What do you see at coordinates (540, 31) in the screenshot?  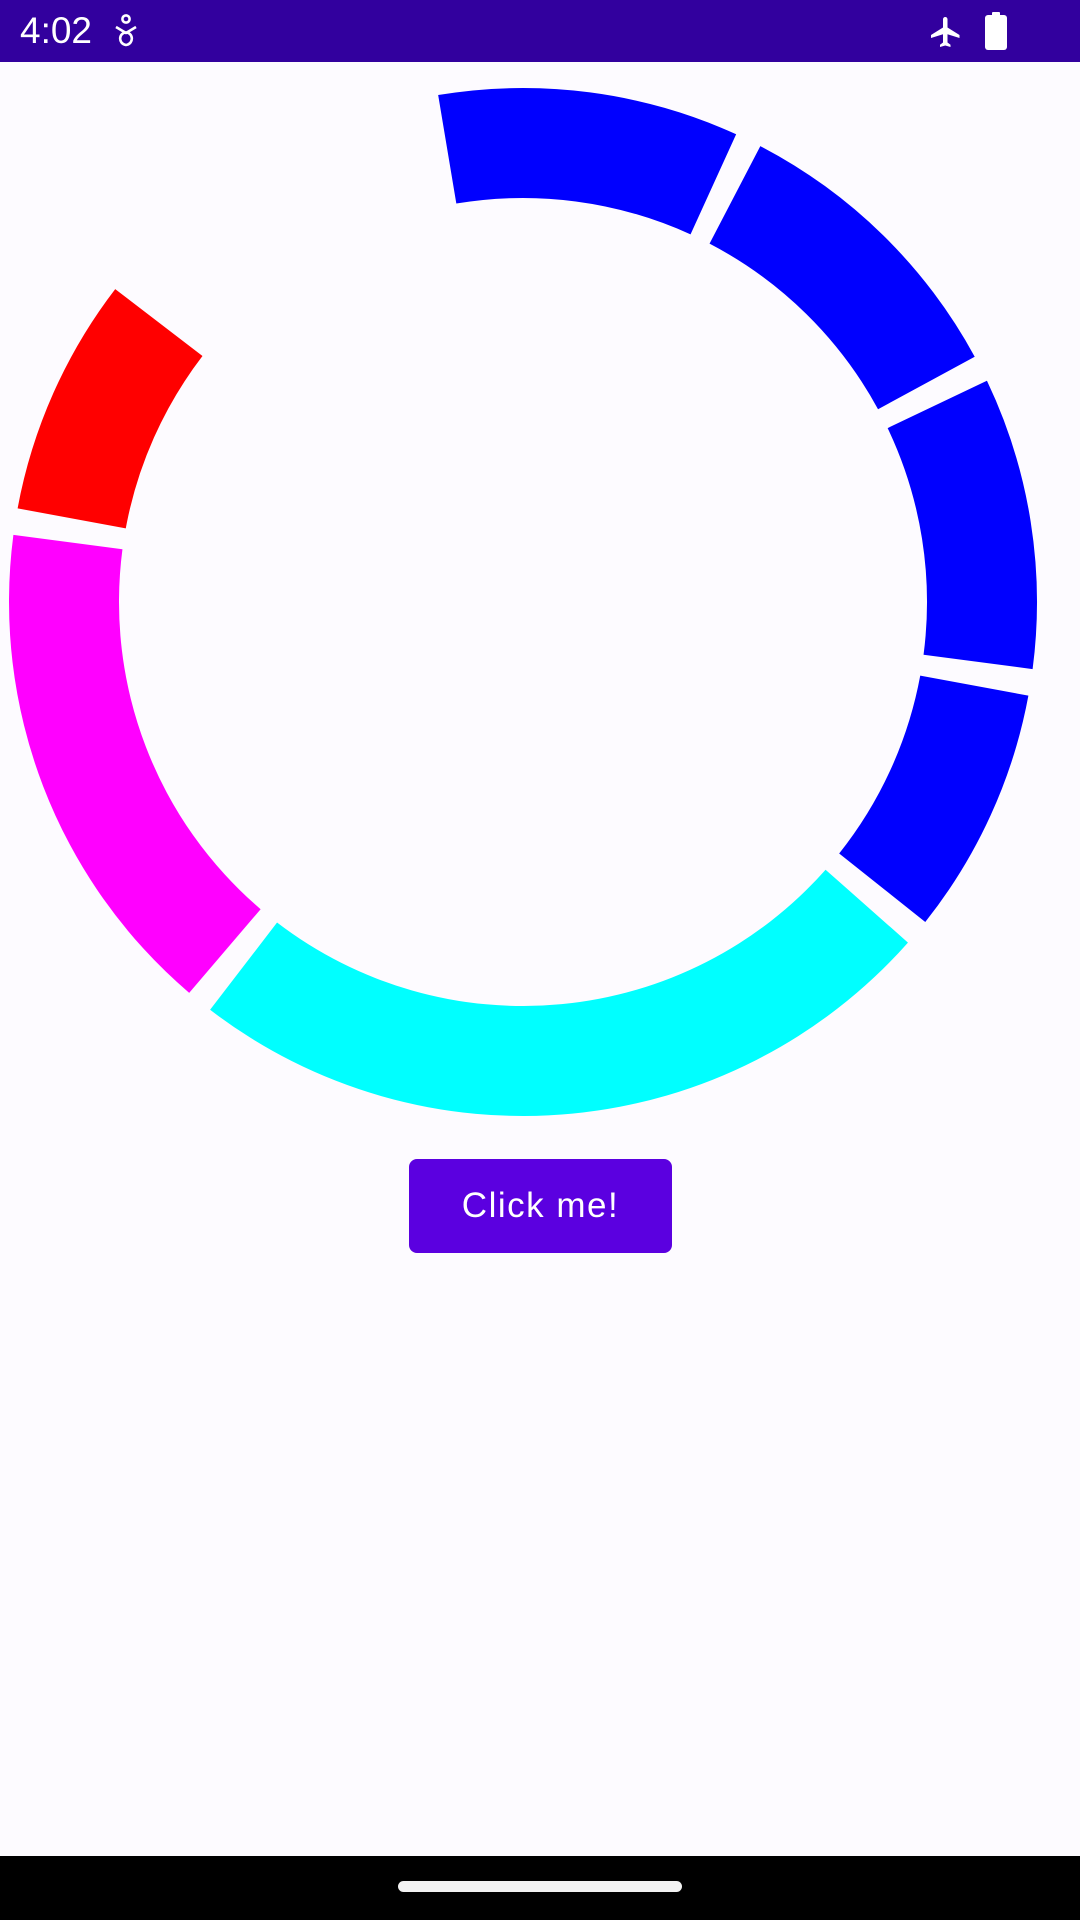 I see `status-bar: 4:02` at bounding box center [540, 31].